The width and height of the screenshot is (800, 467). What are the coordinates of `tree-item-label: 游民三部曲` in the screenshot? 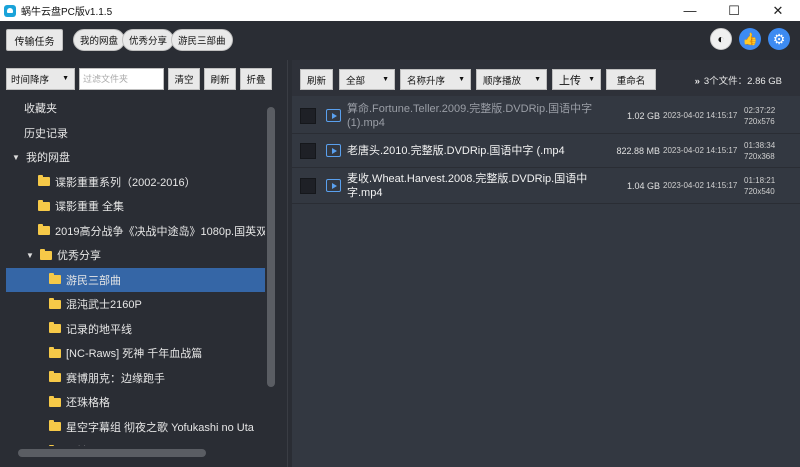 It's located at (93, 280).